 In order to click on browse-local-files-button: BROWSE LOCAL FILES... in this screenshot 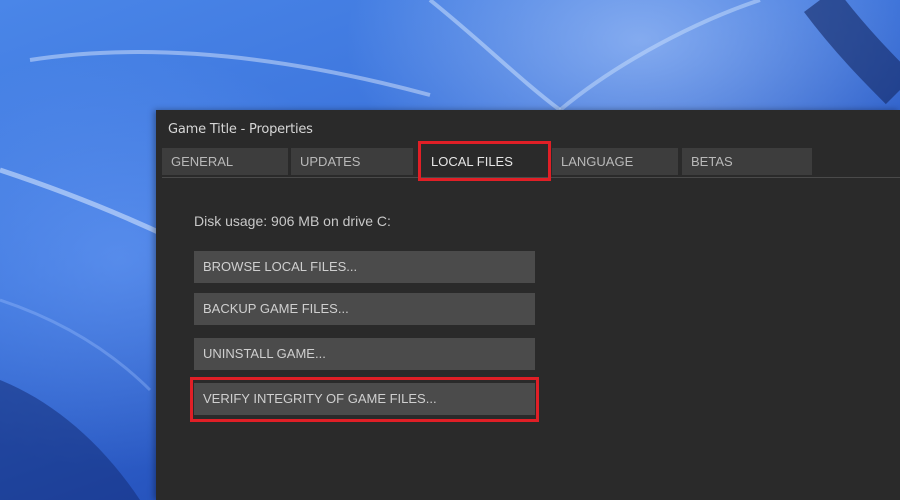, I will do `click(364, 267)`.